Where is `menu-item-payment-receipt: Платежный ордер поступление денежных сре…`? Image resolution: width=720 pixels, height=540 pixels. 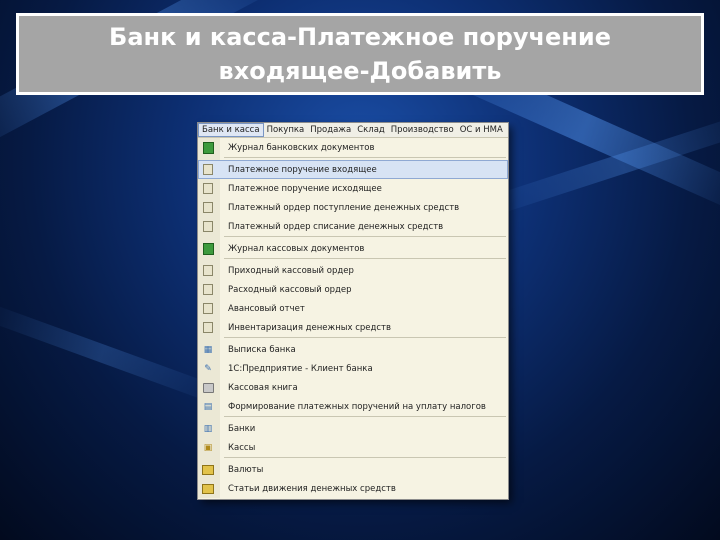
menu-item-payment-receipt: Платежный ордер поступление денежных сре… is located at coordinates (353, 207).